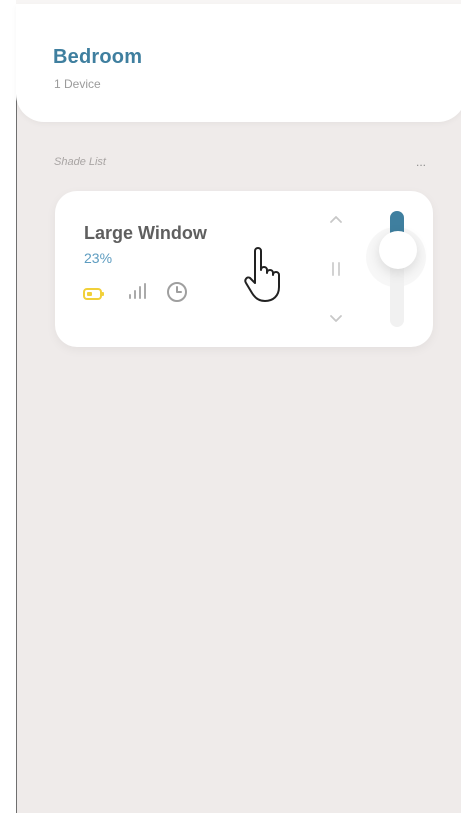 This screenshot has height=813, width=461. What do you see at coordinates (137, 291) in the screenshot?
I see `signal-icon` at bounding box center [137, 291].